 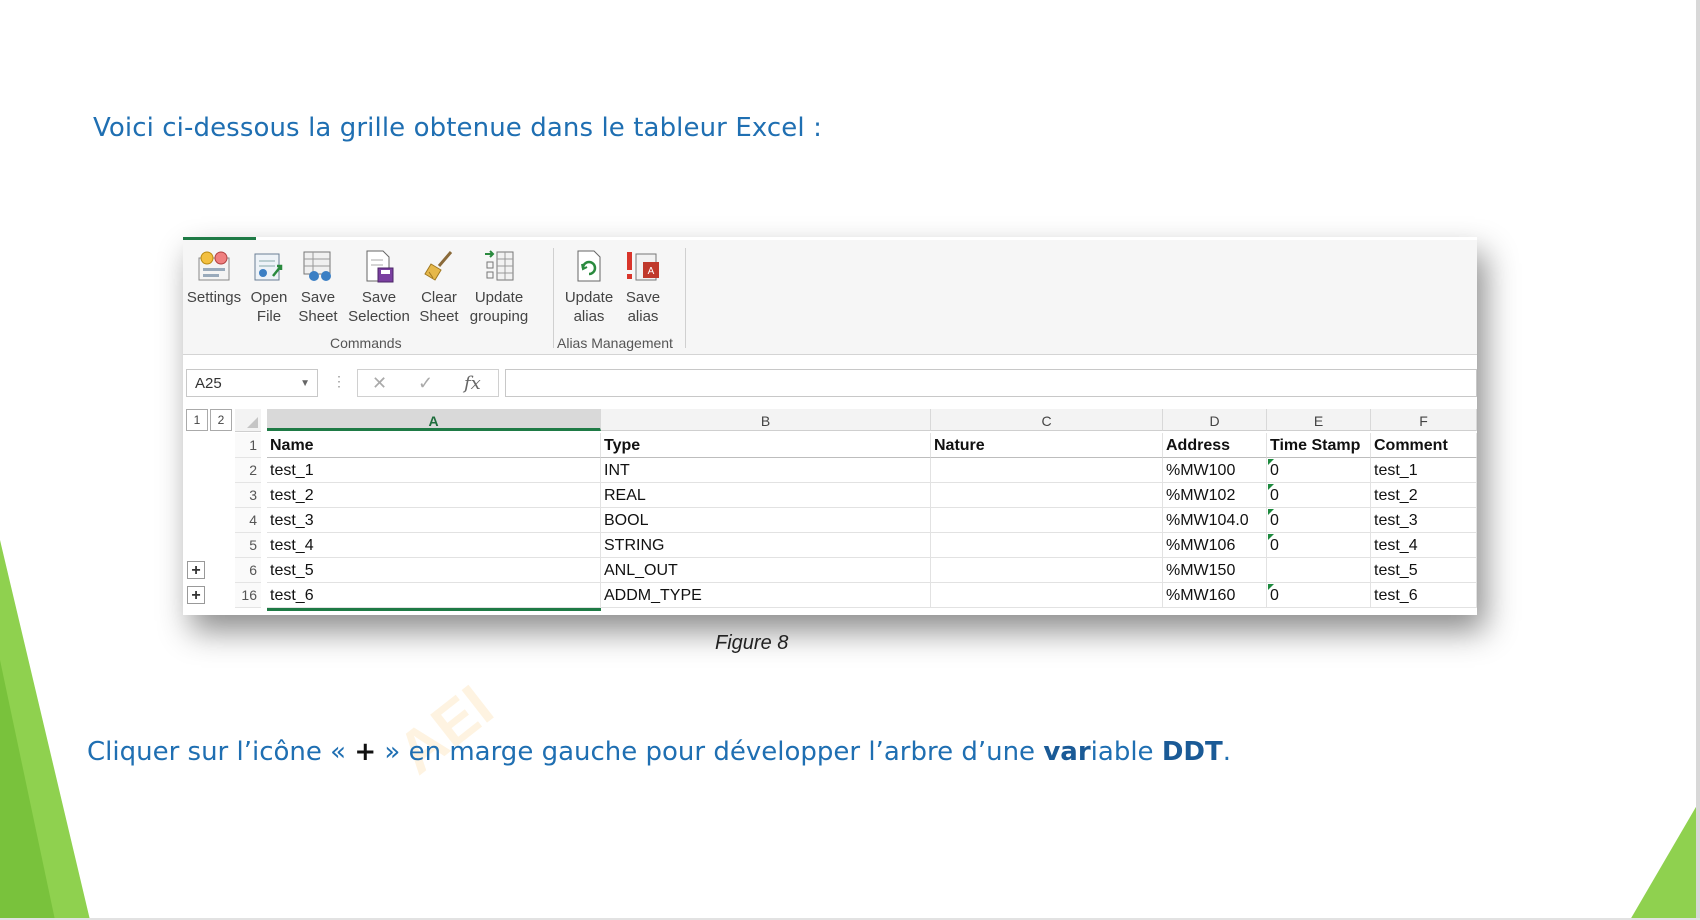 I want to click on cell-address: %MW160, so click(x=1215, y=595).